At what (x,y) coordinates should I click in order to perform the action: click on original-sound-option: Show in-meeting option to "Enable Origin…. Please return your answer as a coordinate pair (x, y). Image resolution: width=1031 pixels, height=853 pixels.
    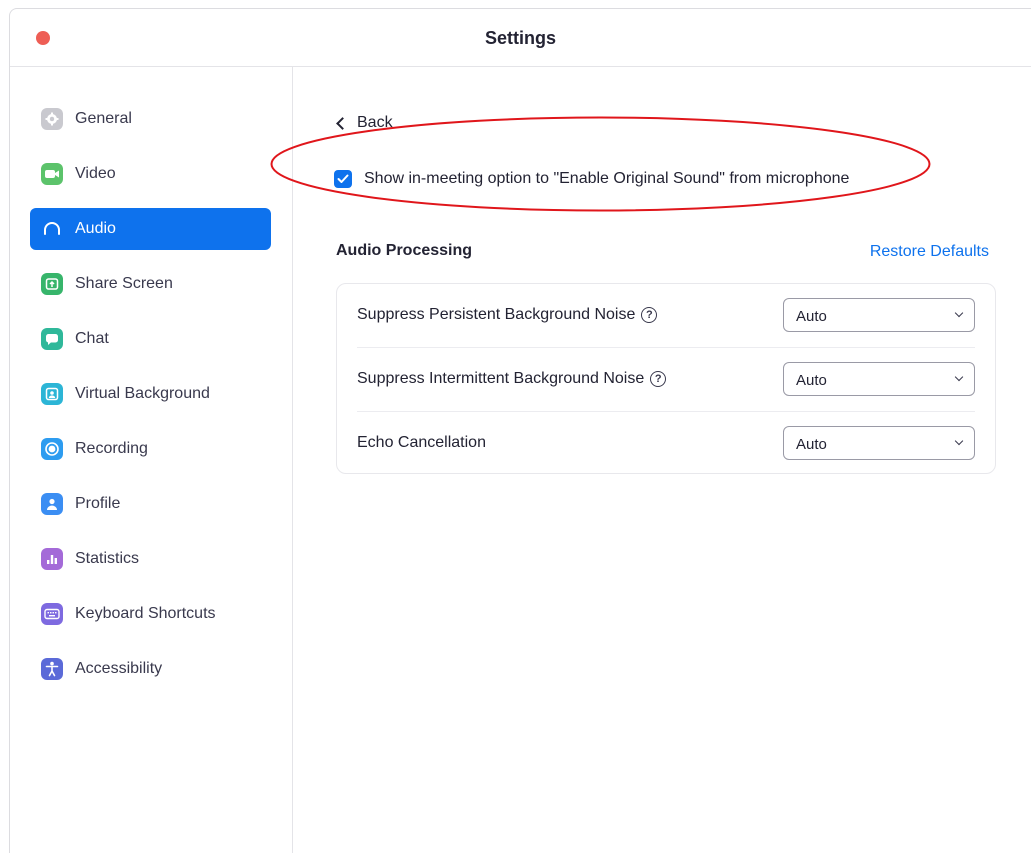
    Looking at the image, I should click on (591, 179).